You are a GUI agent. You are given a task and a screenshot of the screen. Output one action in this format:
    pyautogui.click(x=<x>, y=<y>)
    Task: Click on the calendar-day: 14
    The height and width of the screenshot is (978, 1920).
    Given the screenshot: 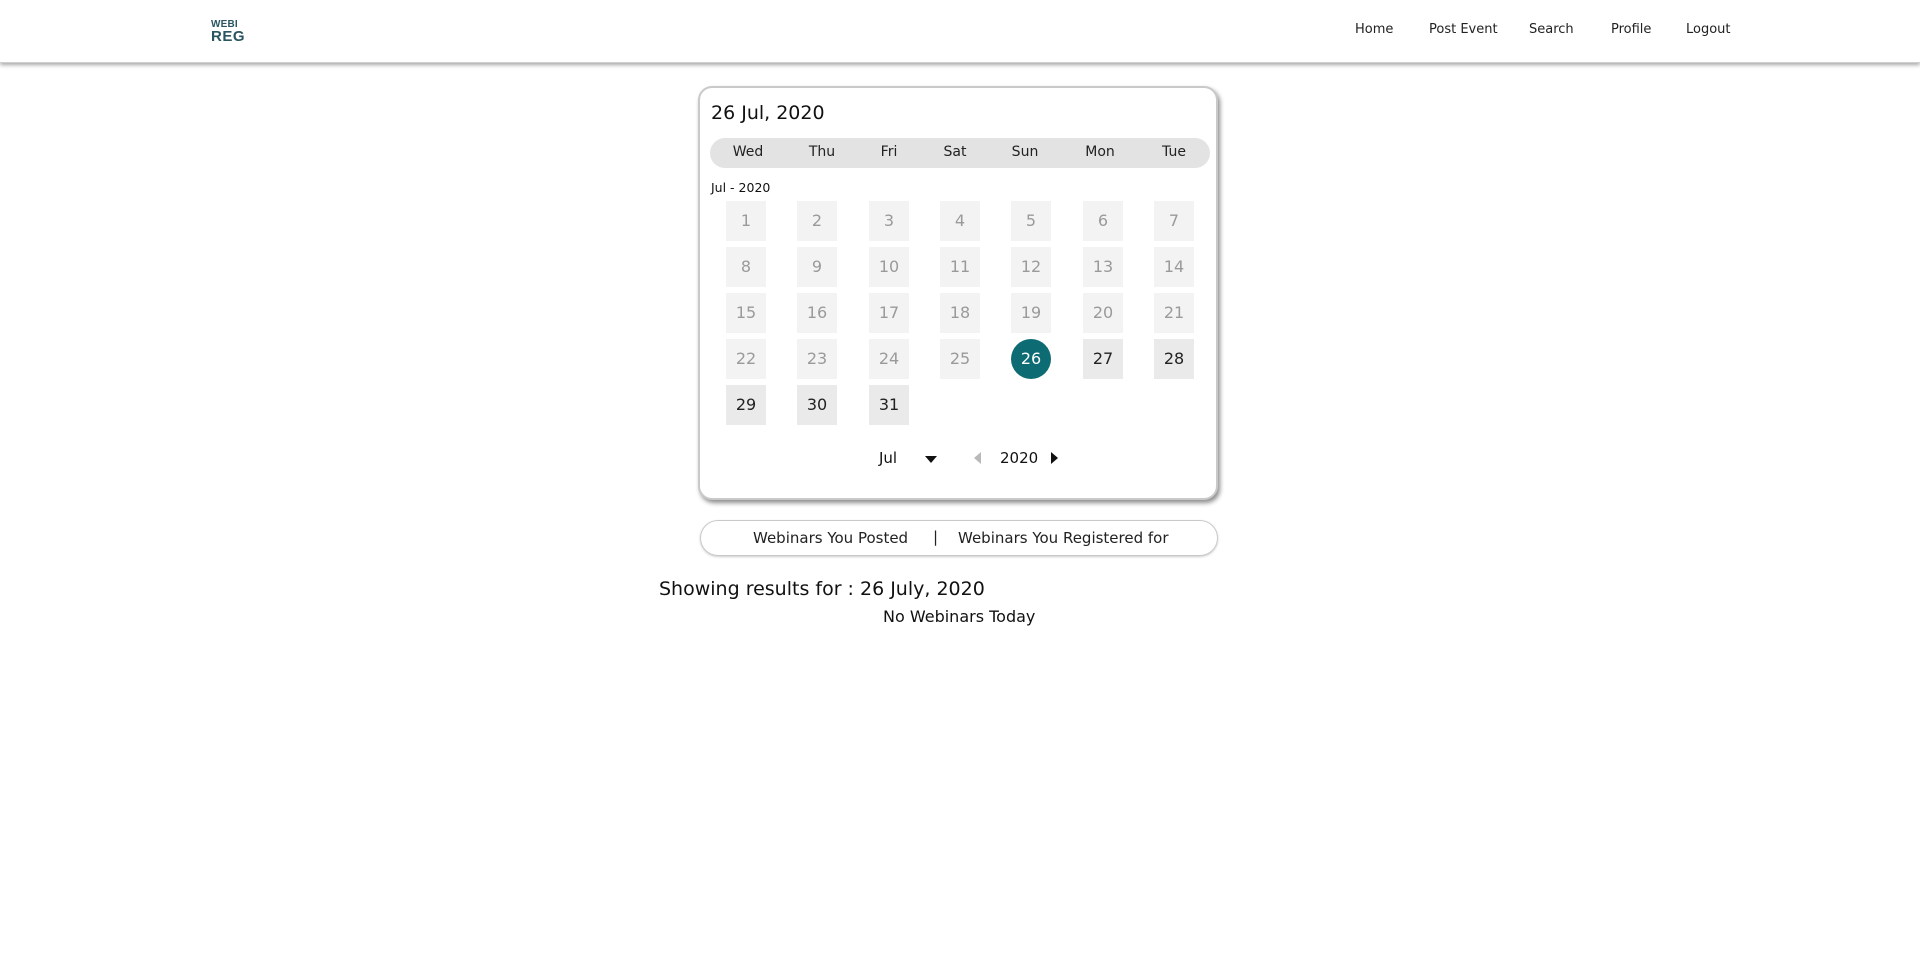 What is the action you would take?
    pyautogui.click(x=1174, y=267)
    